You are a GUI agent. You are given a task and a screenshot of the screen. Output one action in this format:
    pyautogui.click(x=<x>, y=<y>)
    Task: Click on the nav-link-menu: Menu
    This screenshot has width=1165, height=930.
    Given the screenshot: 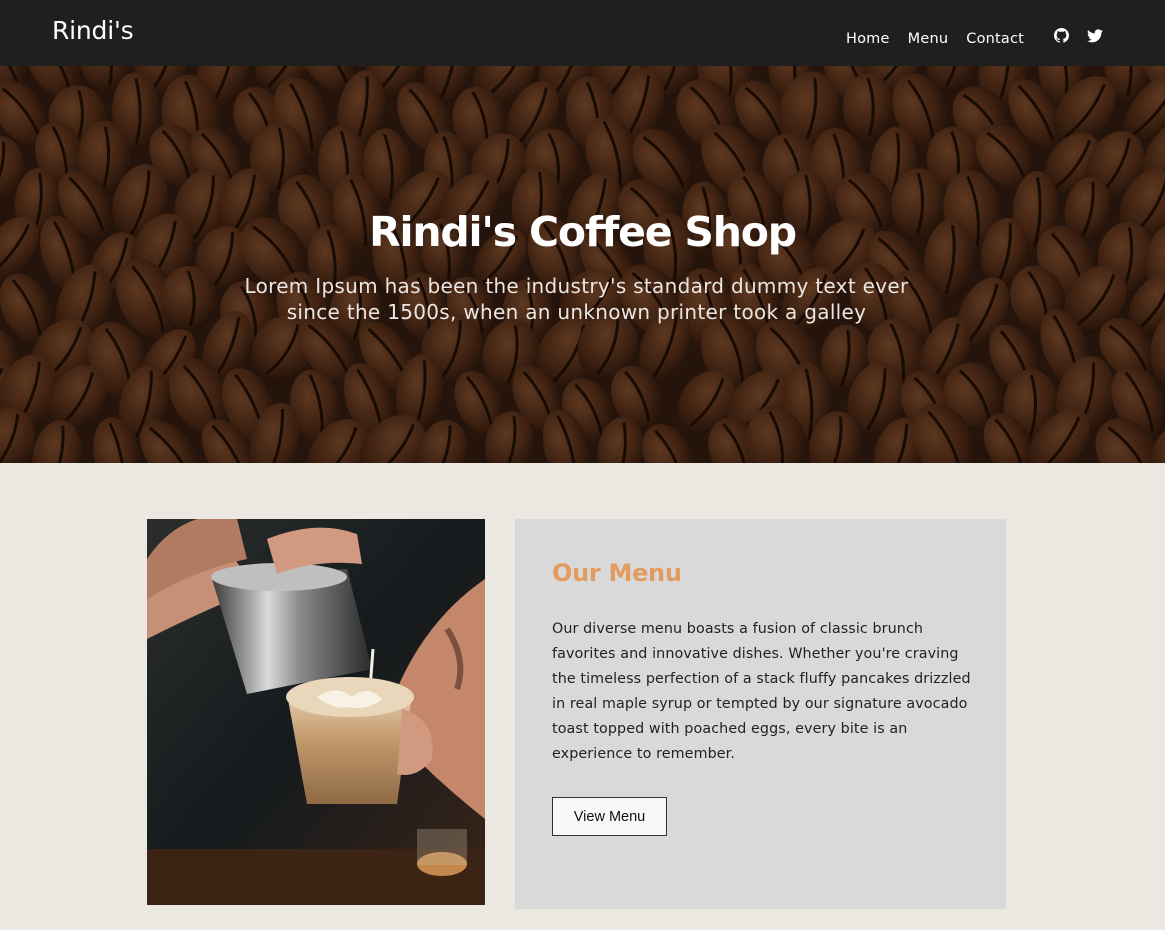 What is the action you would take?
    pyautogui.click(x=928, y=39)
    